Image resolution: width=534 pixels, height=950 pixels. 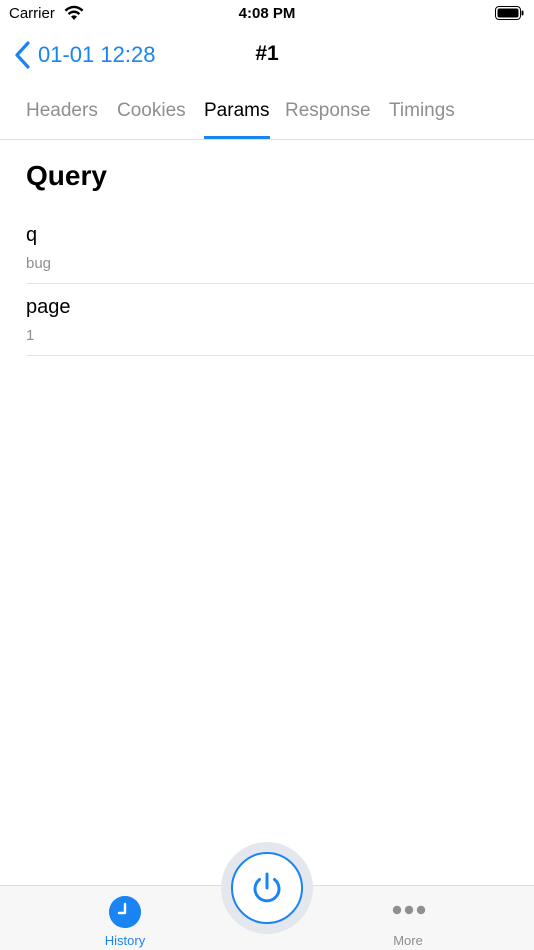 What do you see at coordinates (125, 940) in the screenshot?
I see `tabbar-item-label: History` at bounding box center [125, 940].